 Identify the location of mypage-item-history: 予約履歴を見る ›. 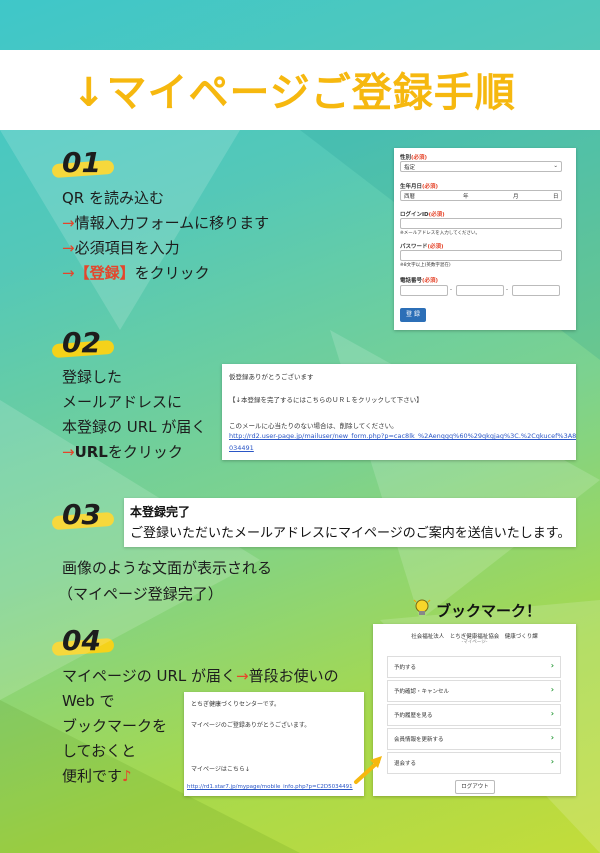
(474, 715).